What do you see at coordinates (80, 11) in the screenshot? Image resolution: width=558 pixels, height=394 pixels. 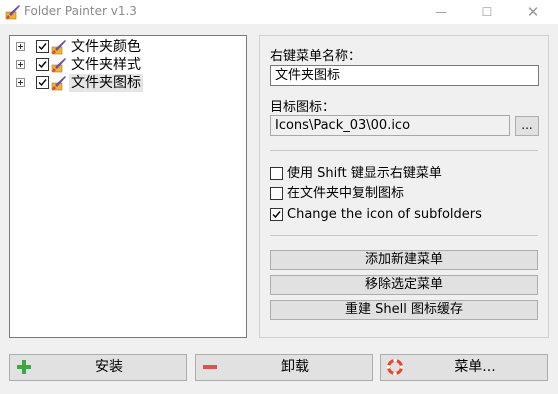 I see `window-title: Folder Painter v1.3` at bounding box center [80, 11].